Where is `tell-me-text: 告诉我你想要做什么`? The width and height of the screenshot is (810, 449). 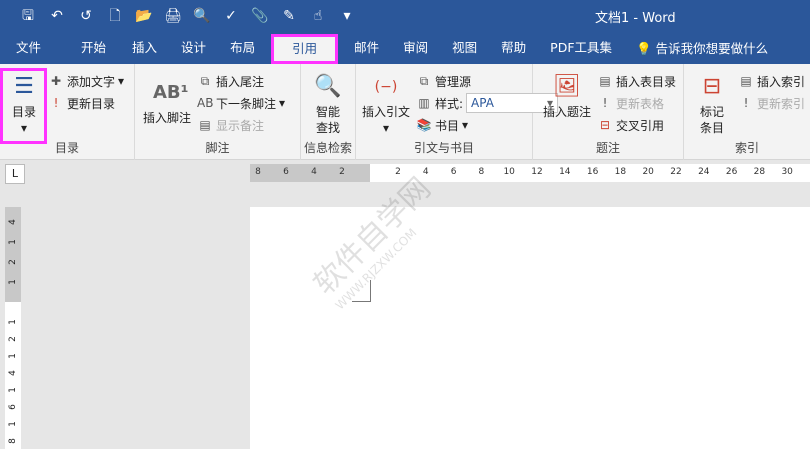 tell-me-text: 告诉我你想要做什么 is located at coordinates (712, 48).